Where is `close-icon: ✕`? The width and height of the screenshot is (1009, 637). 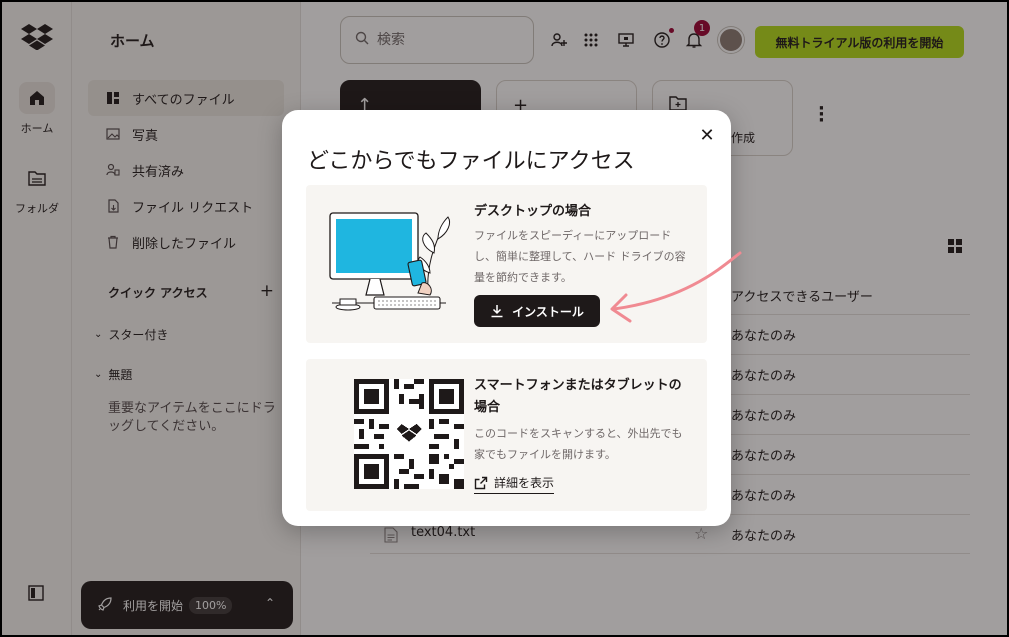
close-icon: ✕ is located at coordinates (707, 135).